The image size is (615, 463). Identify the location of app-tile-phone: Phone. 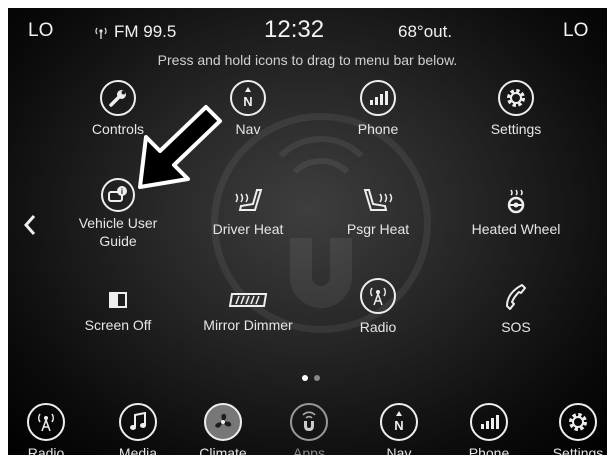
(378, 109).